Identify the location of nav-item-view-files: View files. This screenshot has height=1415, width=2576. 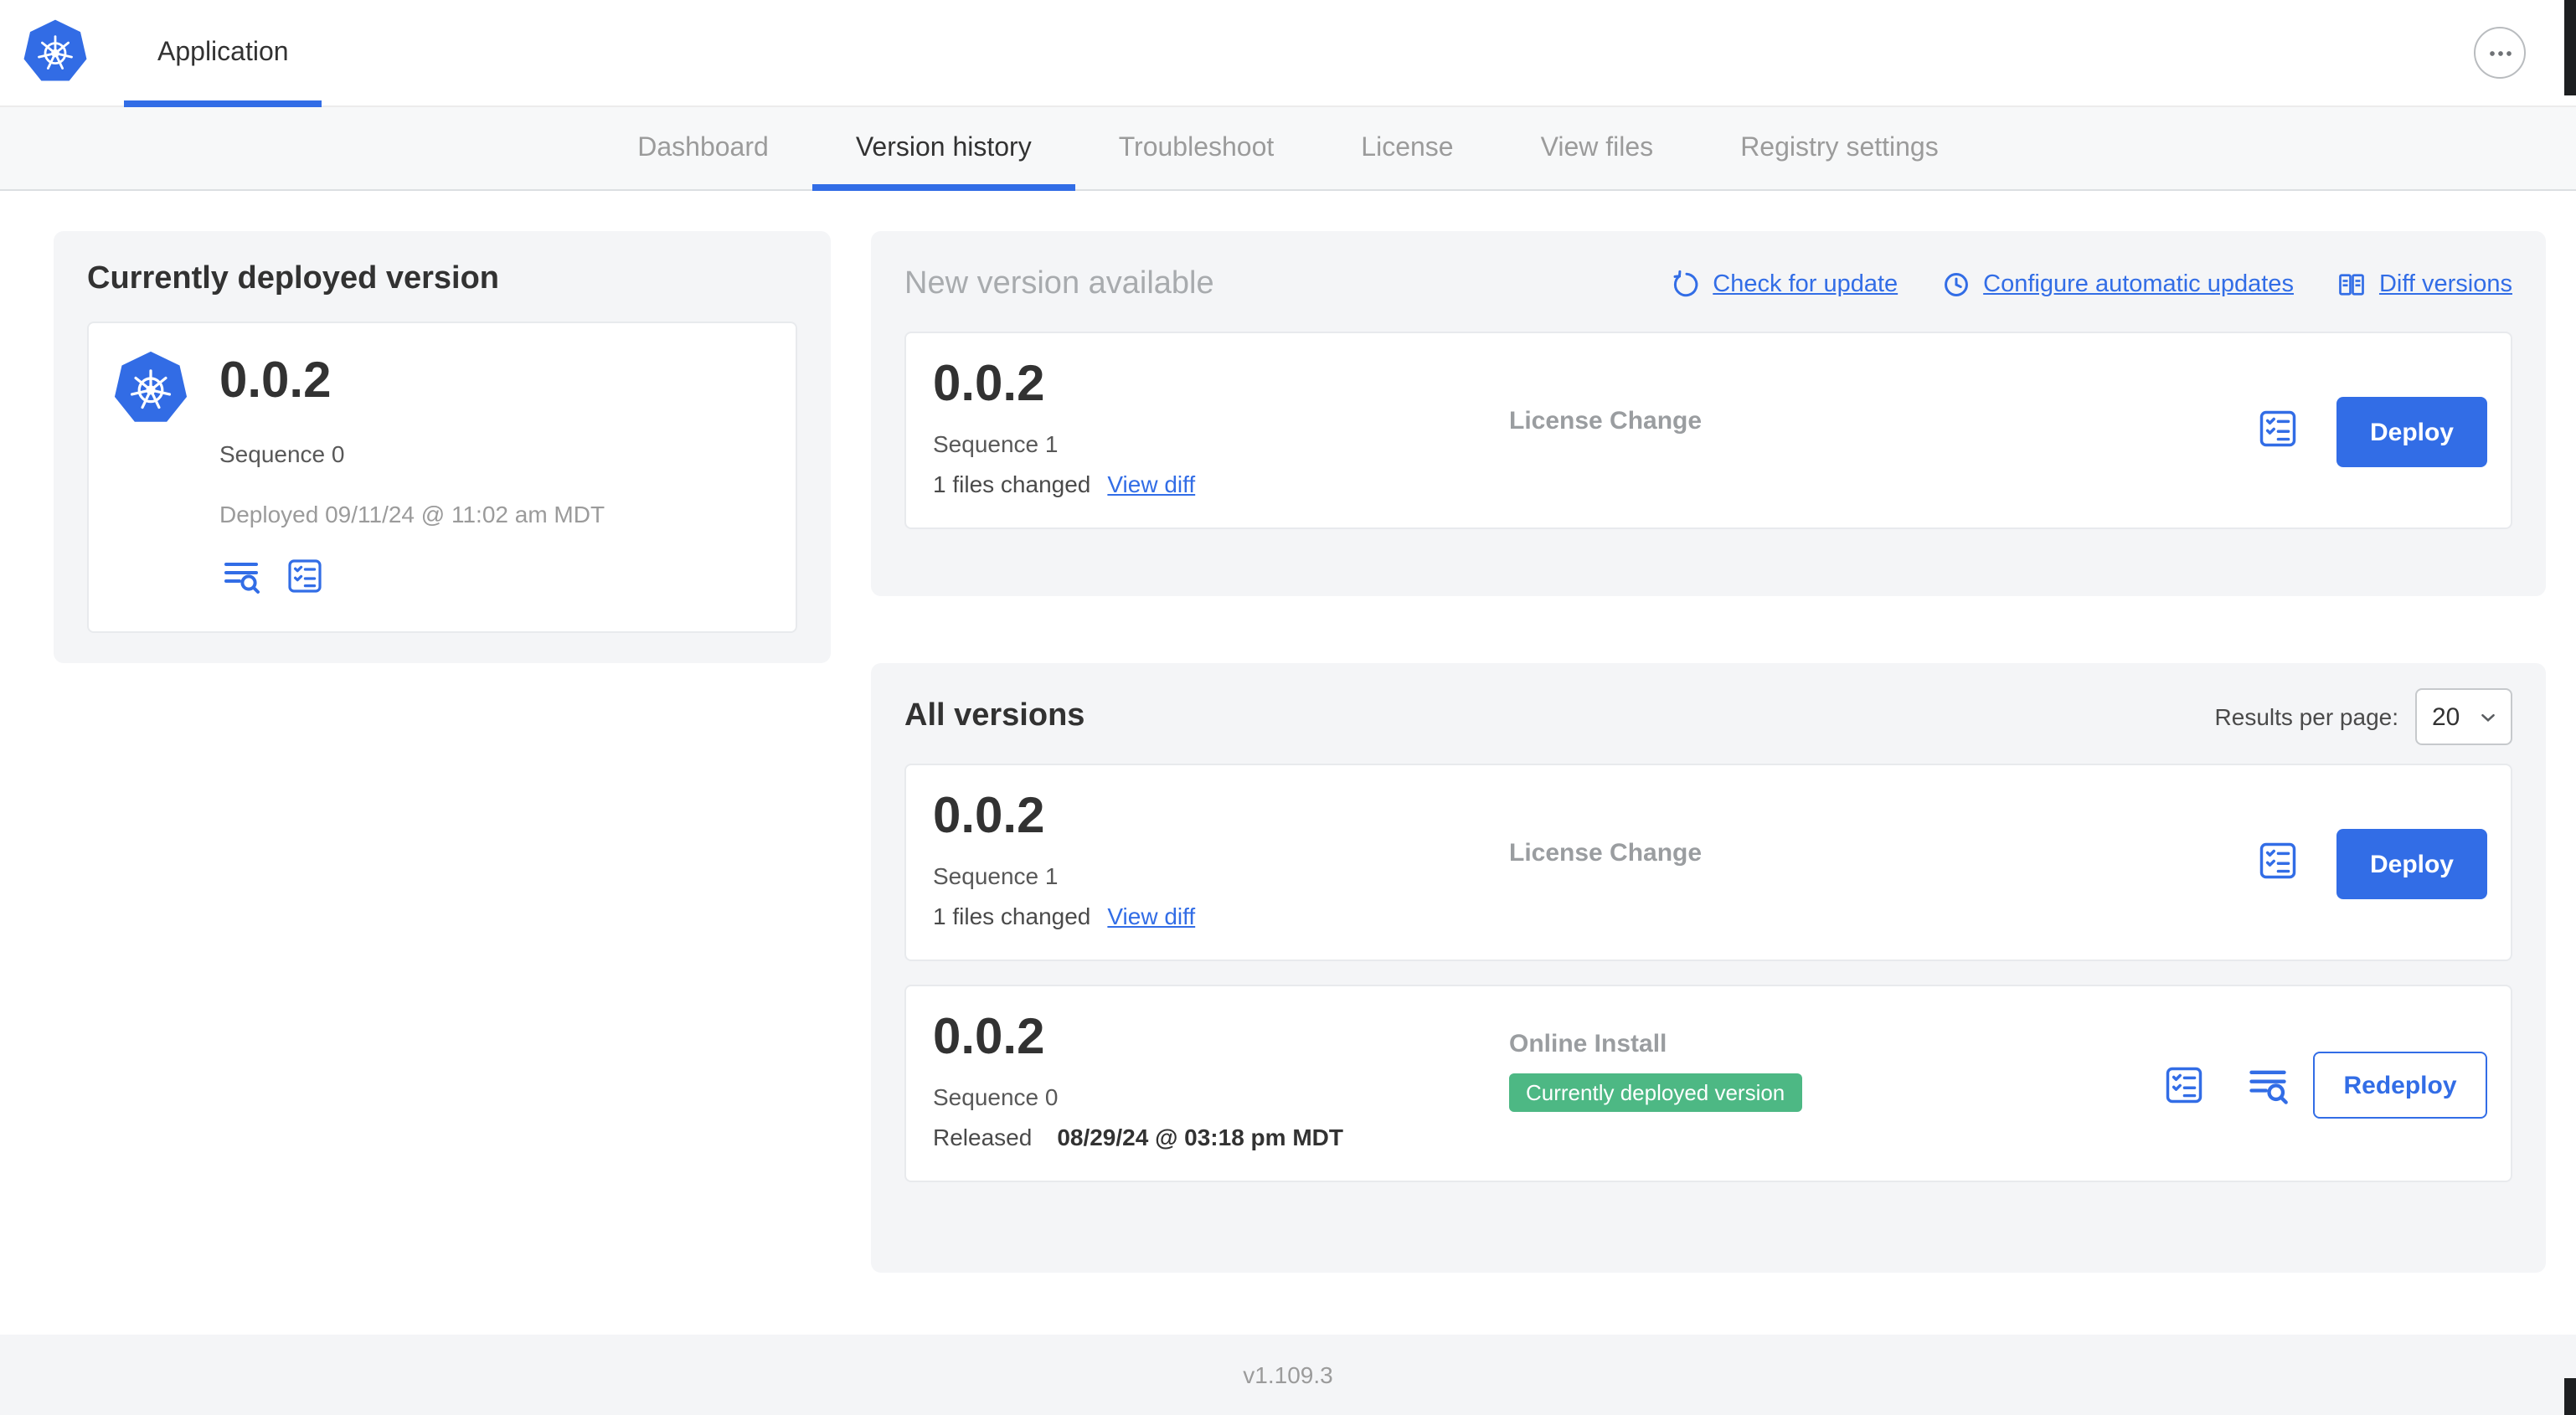
(1597, 148).